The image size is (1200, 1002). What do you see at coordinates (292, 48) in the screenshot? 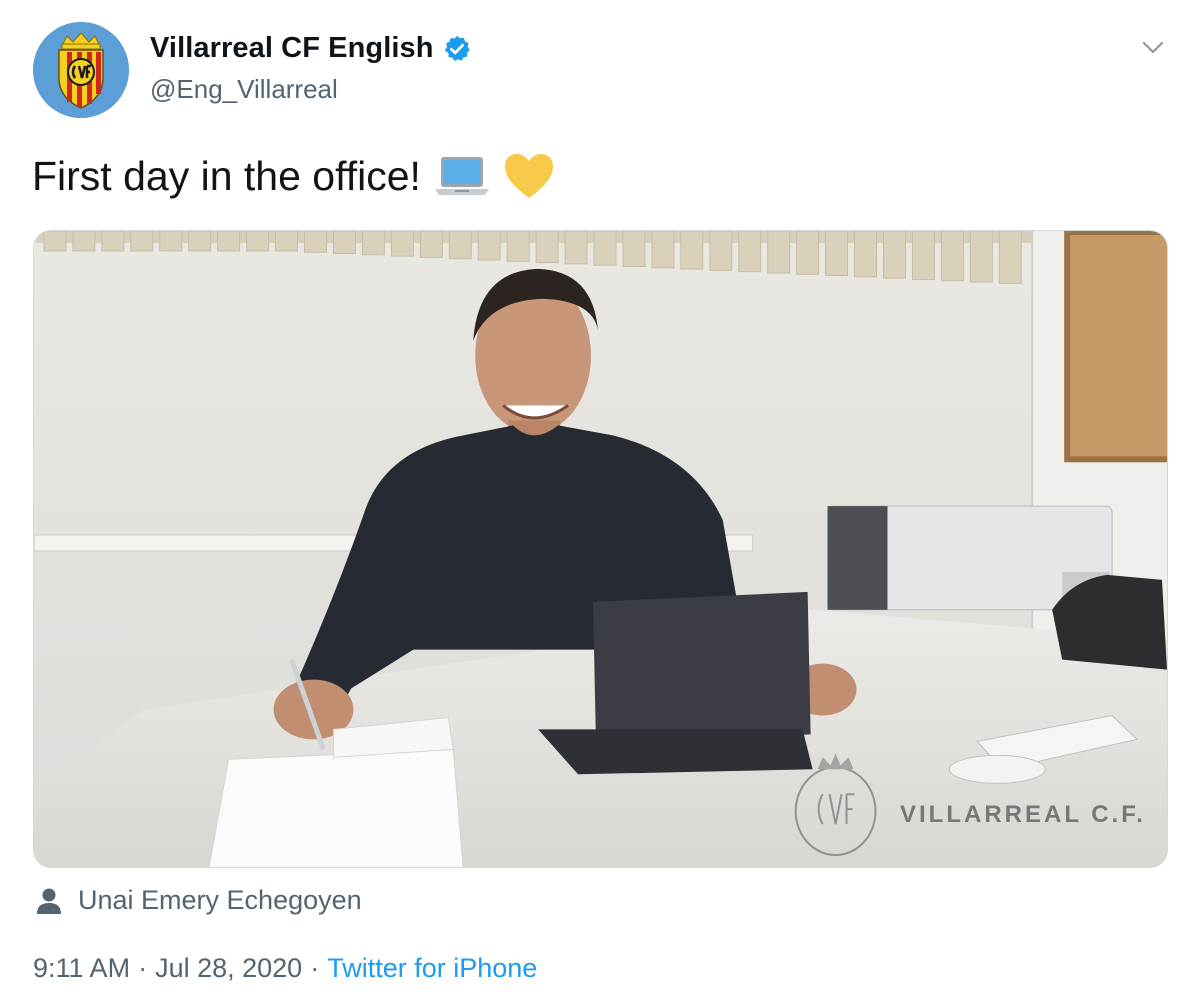
I see `display-name-text: Villarreal CF English` at bounding box center [292, 48].